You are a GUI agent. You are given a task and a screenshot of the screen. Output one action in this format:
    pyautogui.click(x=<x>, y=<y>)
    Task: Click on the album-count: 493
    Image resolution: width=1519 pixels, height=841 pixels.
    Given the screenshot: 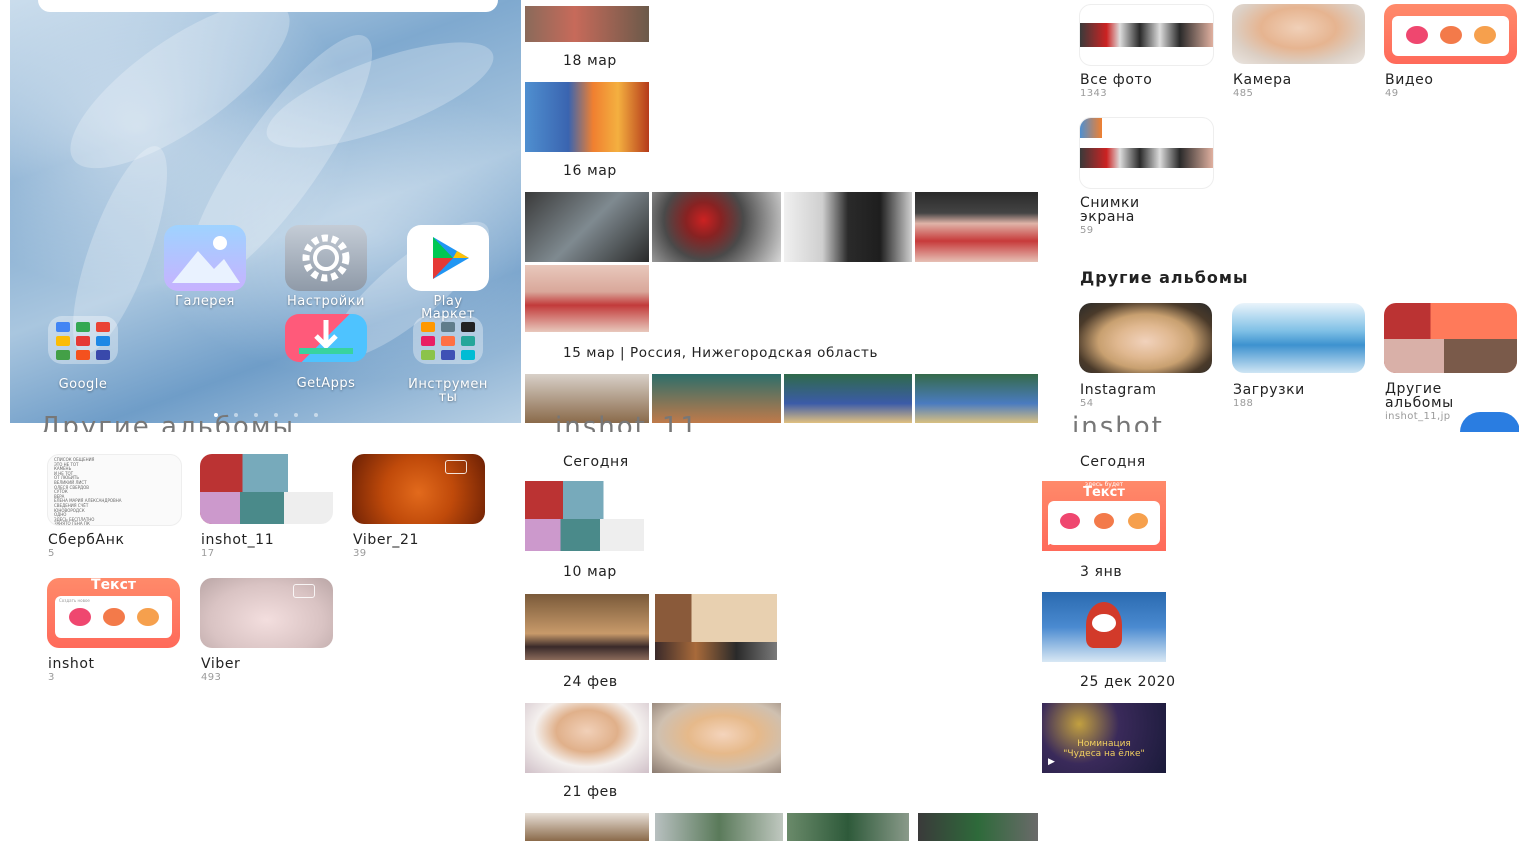 What is the action you would take?
    pyautogui.click(x=211, y=677)
    